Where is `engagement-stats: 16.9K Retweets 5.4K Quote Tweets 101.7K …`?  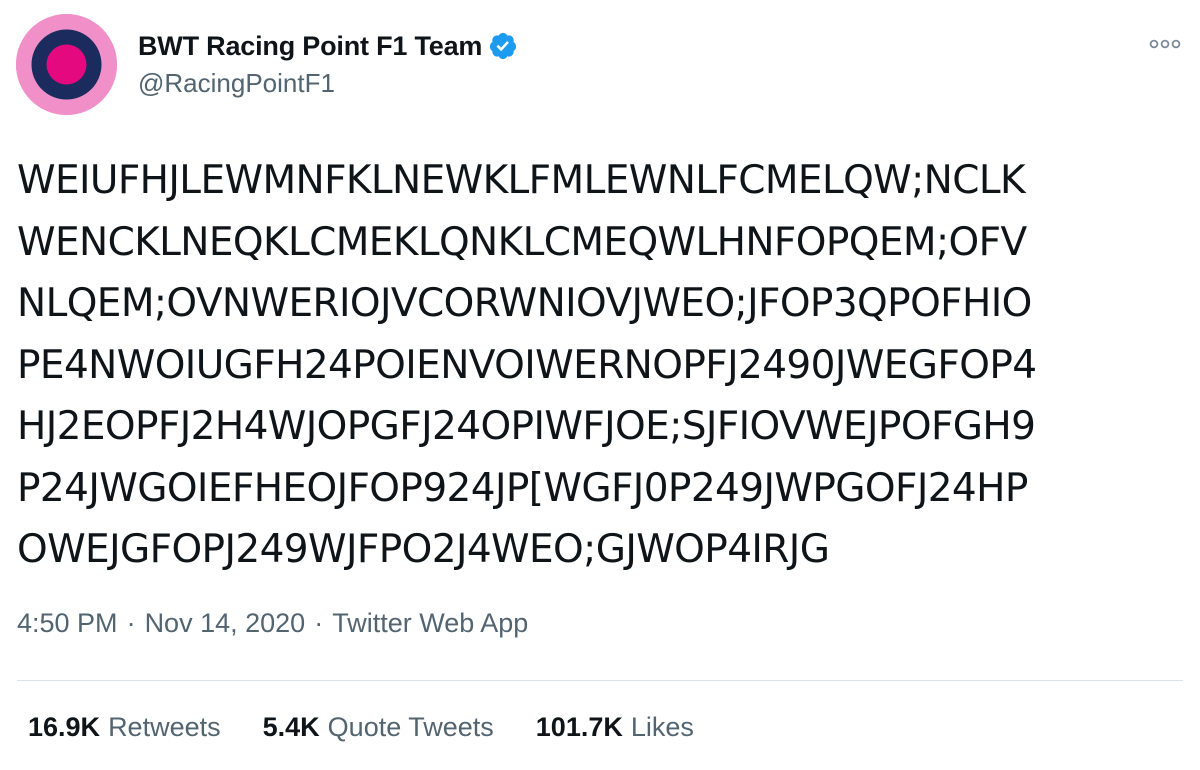 engagement-stats: 16.9K Retweets 5.4K Quote Tweets 101.7K … is located at coordinates (382, 727).